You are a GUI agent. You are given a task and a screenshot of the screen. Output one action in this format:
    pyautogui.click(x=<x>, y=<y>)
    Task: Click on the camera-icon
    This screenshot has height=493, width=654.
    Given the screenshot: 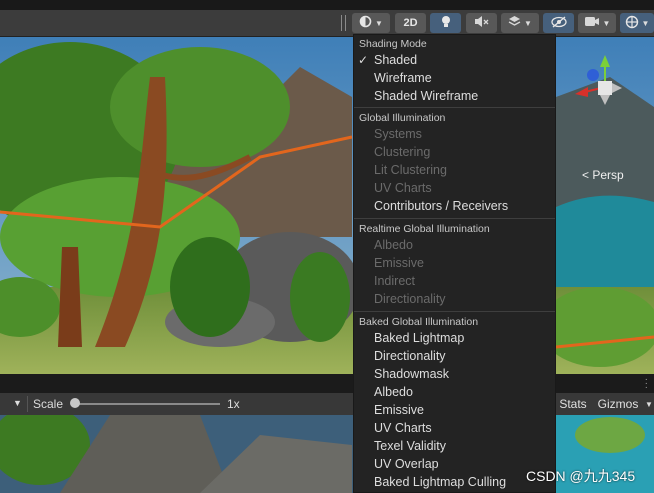 What is the action you would take?
    pyautogui.click(x=592, y=23)
    